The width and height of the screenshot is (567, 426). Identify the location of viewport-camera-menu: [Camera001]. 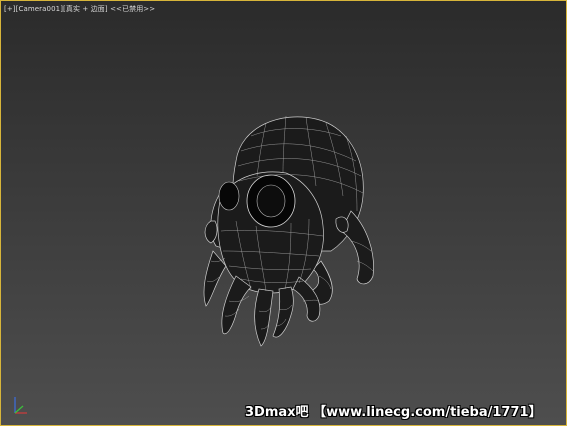
(39, 9).